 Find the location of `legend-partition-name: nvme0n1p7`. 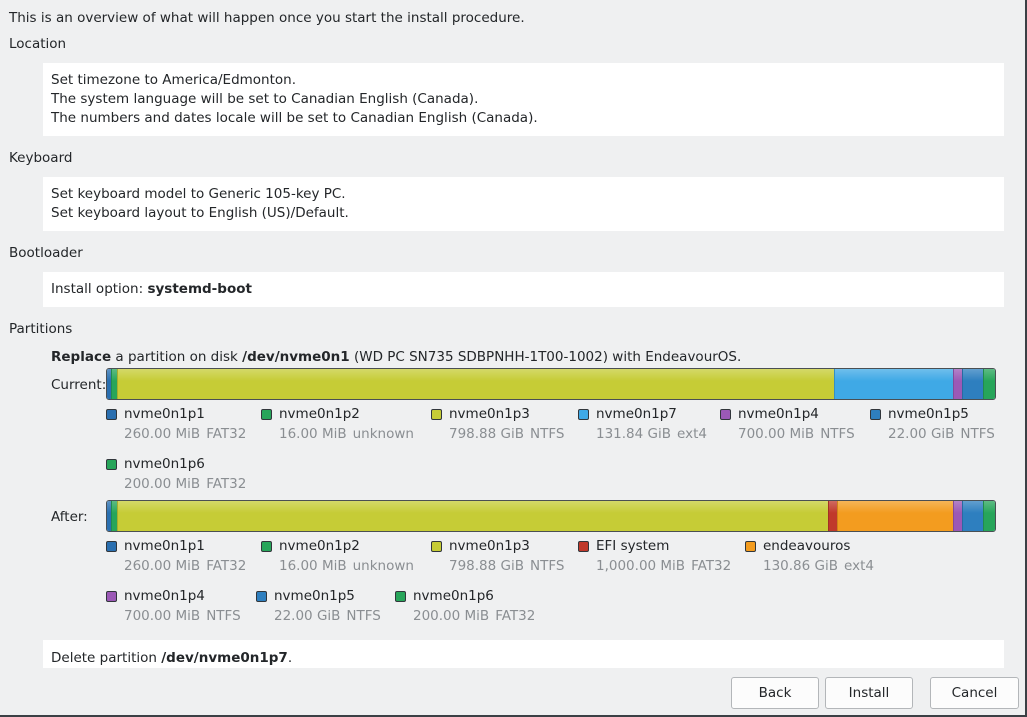

legend-partition-name: nvme0n1p7 is located at coordinates (636, 414).